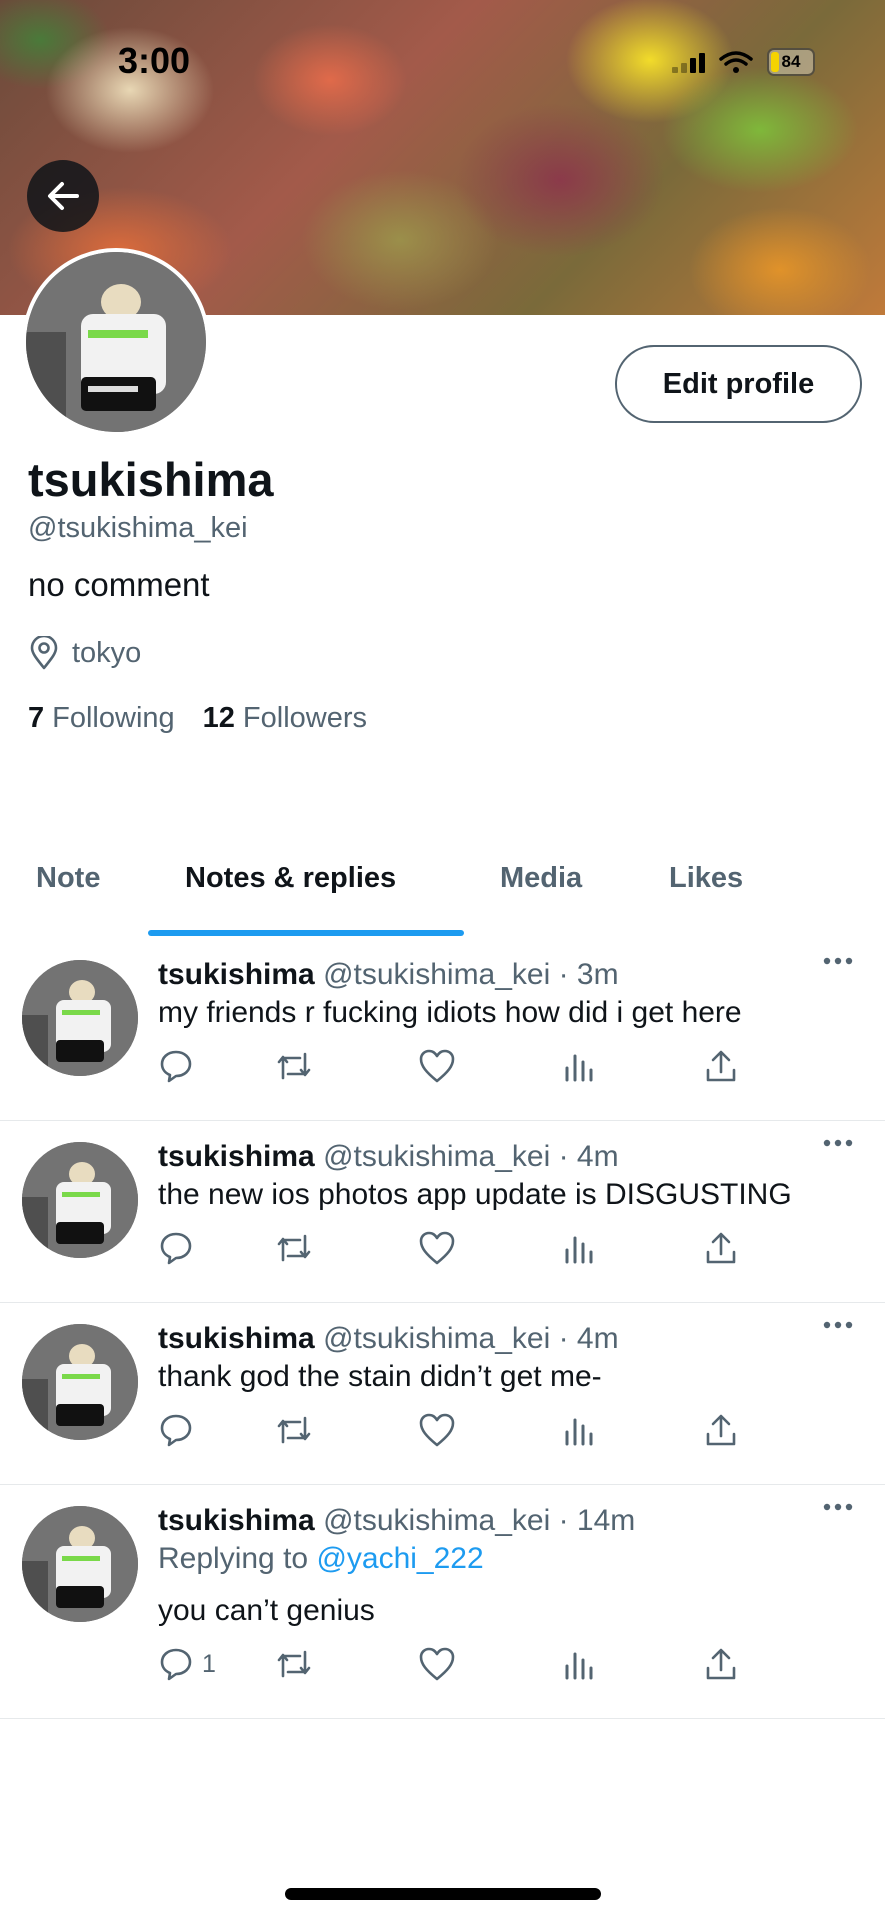 The image size is (885, 1920). I want to click on replying-to: Replying to @yachi_222, so click(321, 1559).